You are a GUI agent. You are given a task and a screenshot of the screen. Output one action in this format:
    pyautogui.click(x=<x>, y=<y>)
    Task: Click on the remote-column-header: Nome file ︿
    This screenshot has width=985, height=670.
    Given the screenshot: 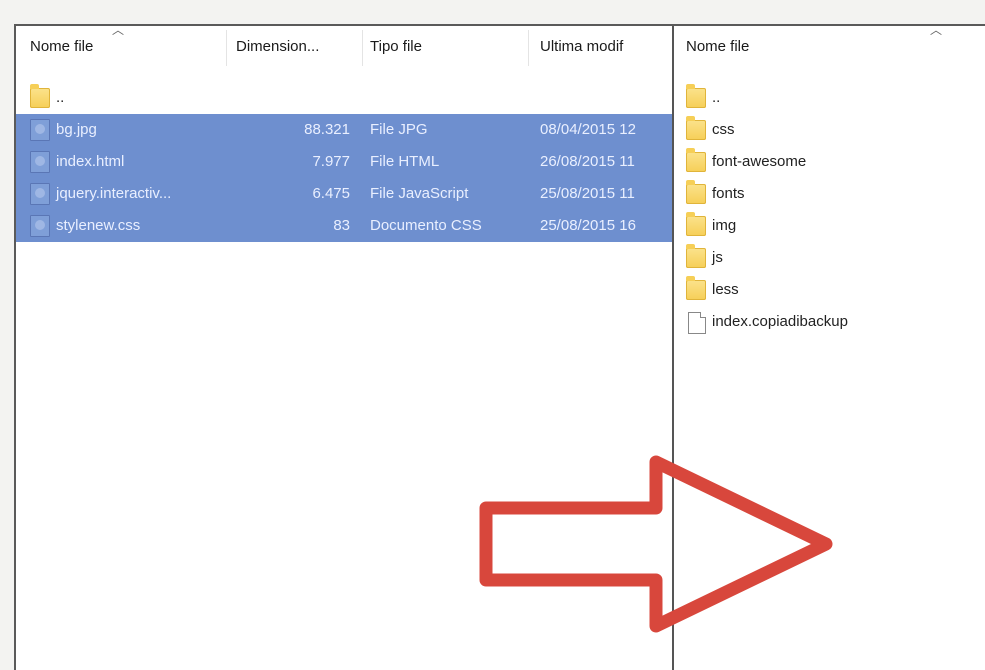 What is the action you would take?
    pyautogui.click(x=829, y=48)
    